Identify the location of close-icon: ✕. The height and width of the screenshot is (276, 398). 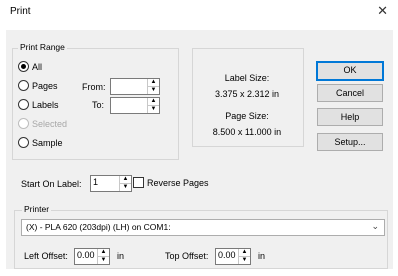
(382, 11).